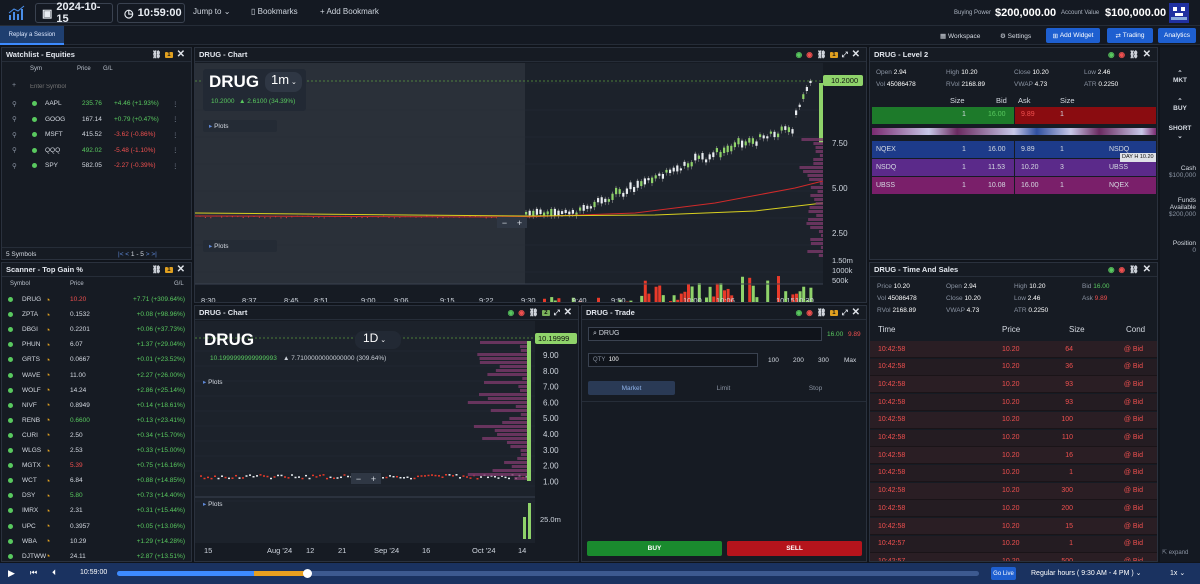 The height and width of the screenshot is (584, 1200). What do you see at coordinates (723, 388) in the screenshot?
I see `tab-limit: Limit` at bounding box center [723, 388].